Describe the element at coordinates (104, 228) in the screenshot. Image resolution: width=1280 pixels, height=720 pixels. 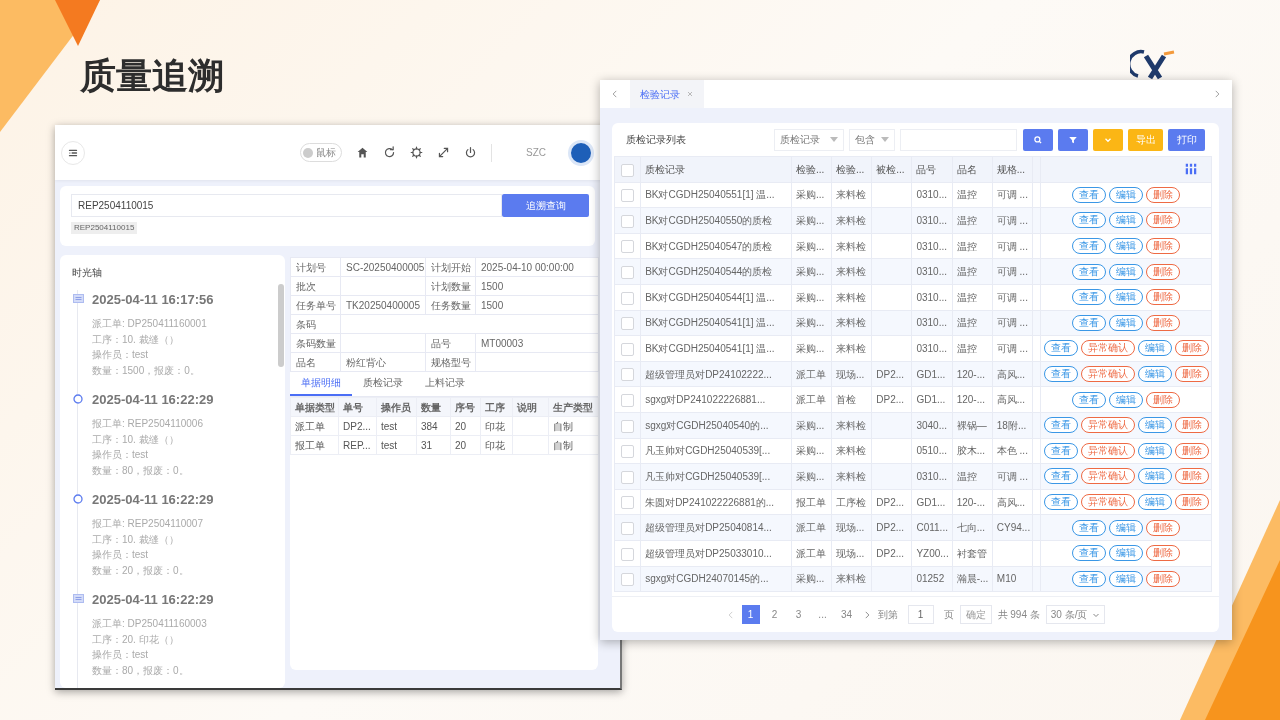
I see `search-tag: REP2504110015` at that location.